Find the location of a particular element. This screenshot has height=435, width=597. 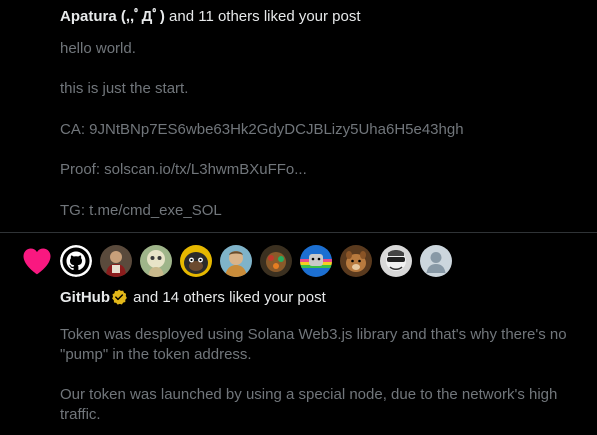

notification-summary: and 14 others liked your post is located at coordinates (227, 297).